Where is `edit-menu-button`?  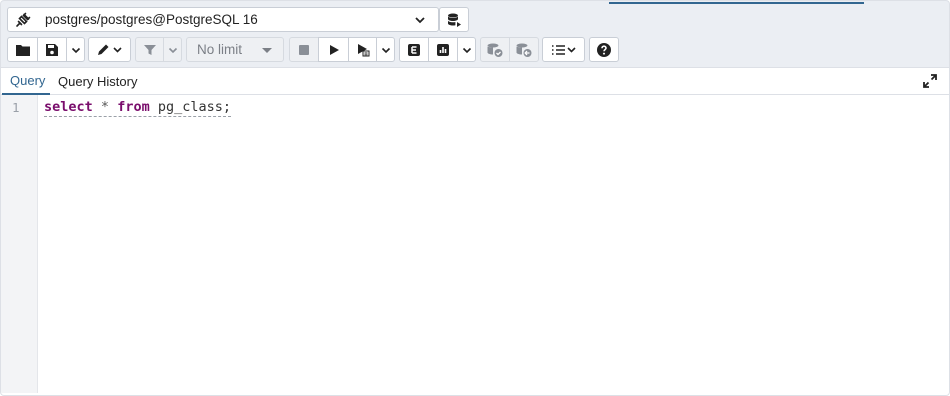 edit-menu-button is located at coordinates (109, 49).